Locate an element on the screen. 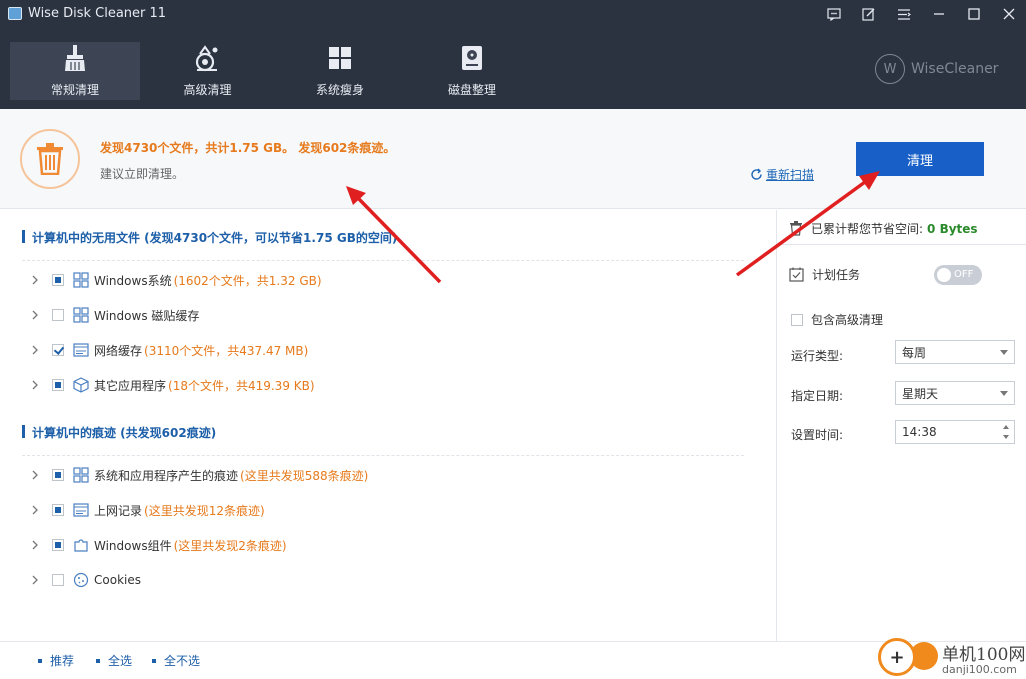 This screenshot has height=679, width=1026. item-name: 其它应用程序 is located at coordinates (130, 385).